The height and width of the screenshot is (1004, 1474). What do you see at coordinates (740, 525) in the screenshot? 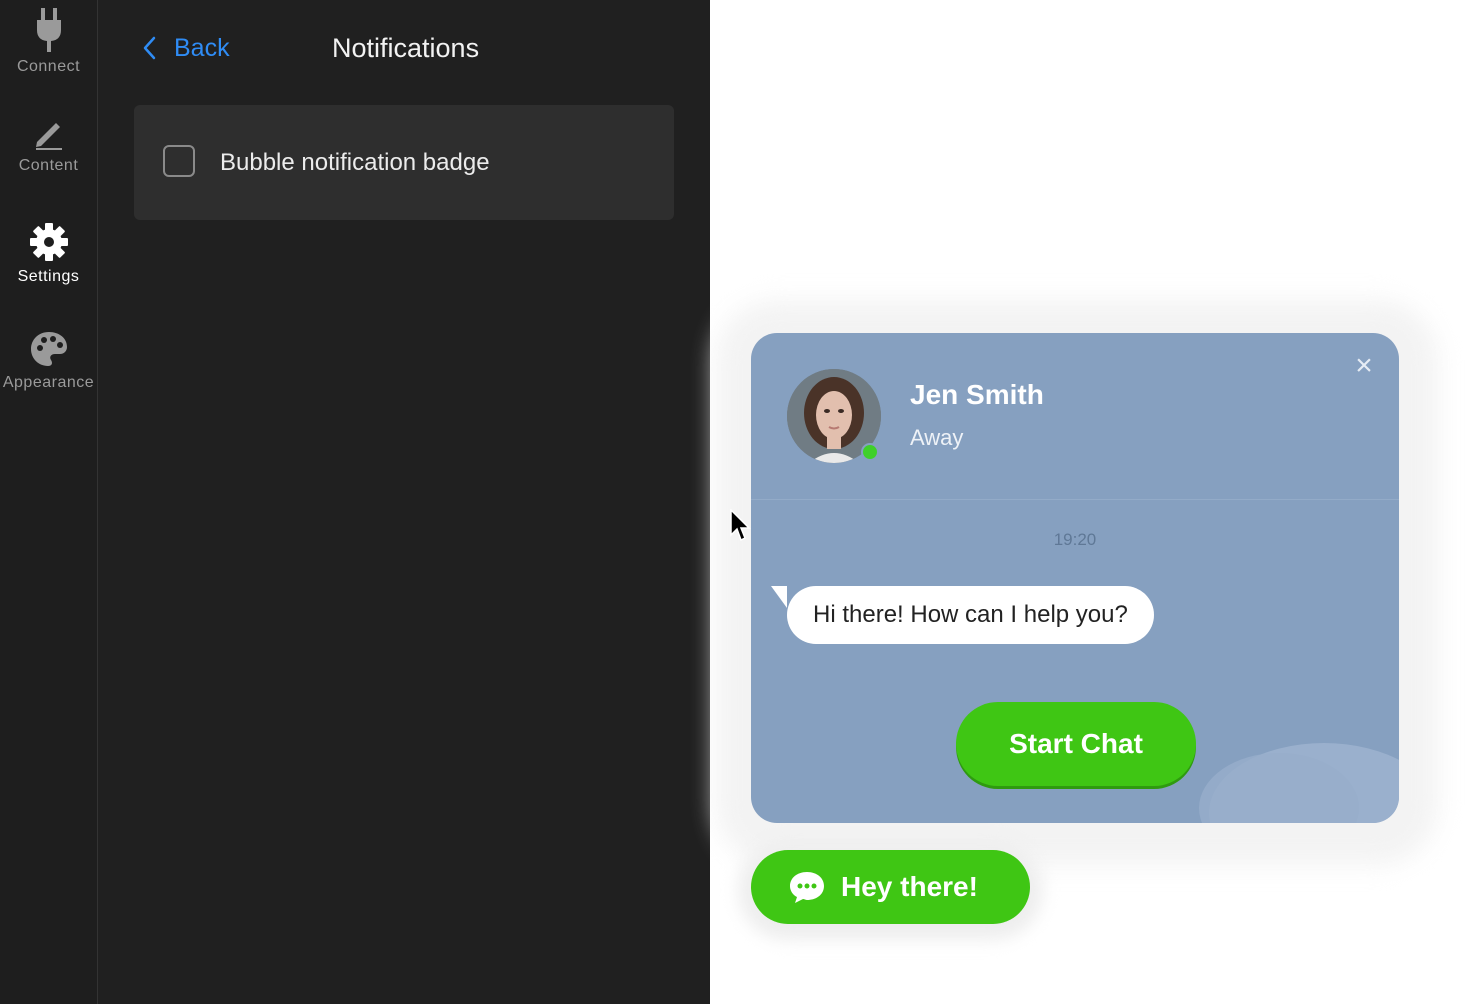
I see `mouse-cursor-icon` at bounding box center [740, 525].